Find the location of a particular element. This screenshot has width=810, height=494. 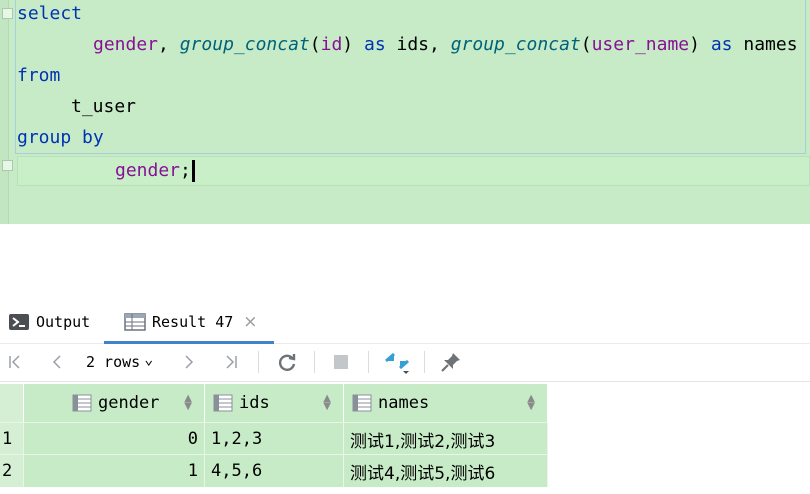

table-row: 2 1 4,5,6 测试4,测试5,测试6 is located at coordinates (274, 470).